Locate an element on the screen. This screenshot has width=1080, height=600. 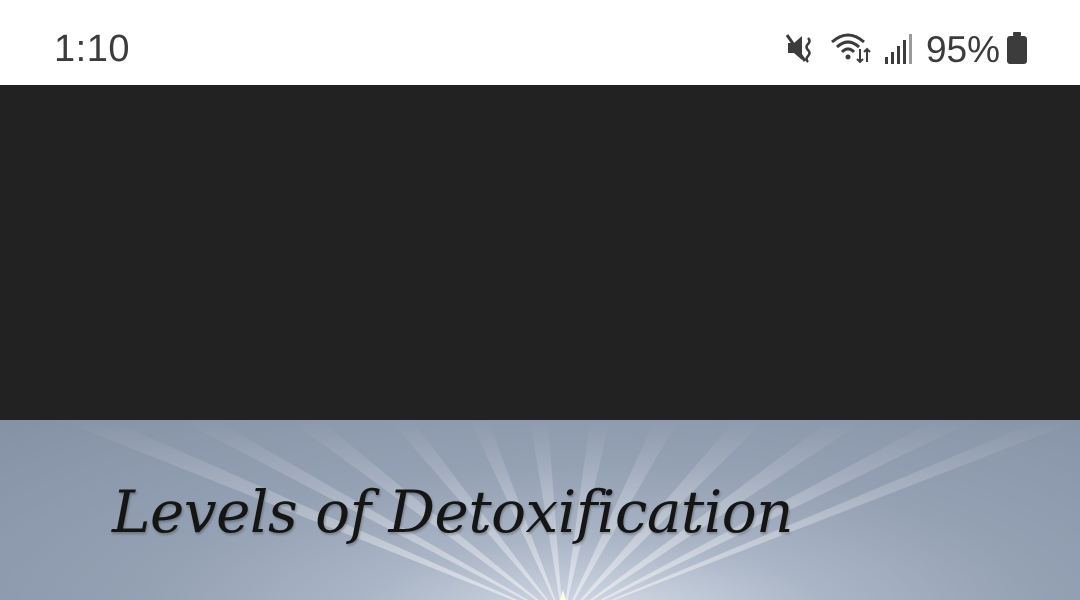
spark-icon is located at coordinates (563, 595).